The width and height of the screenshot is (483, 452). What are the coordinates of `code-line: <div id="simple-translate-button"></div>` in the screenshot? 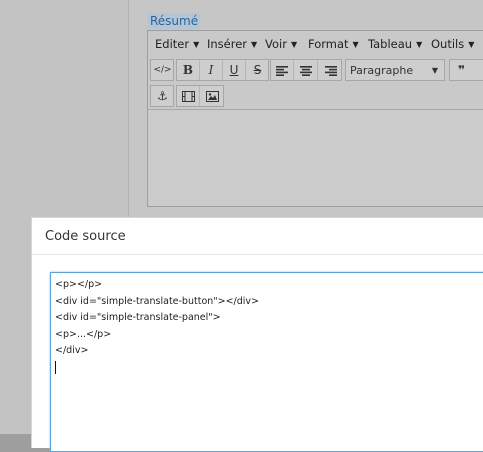 It's located at (157, 301).